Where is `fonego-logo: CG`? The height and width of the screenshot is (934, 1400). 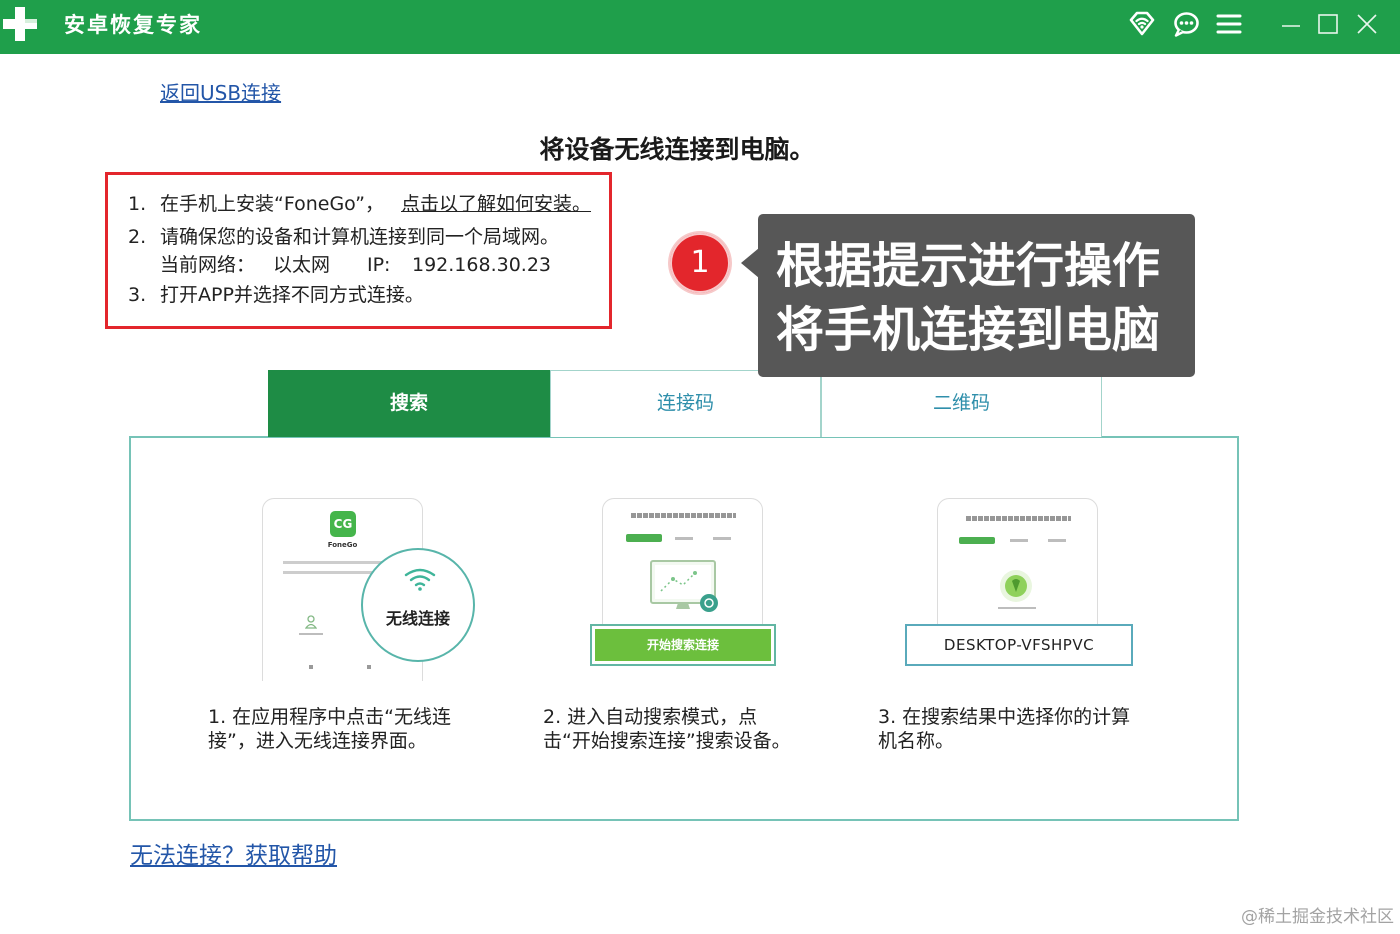
fonego-logo: CG is located at coordinates (343, 524).